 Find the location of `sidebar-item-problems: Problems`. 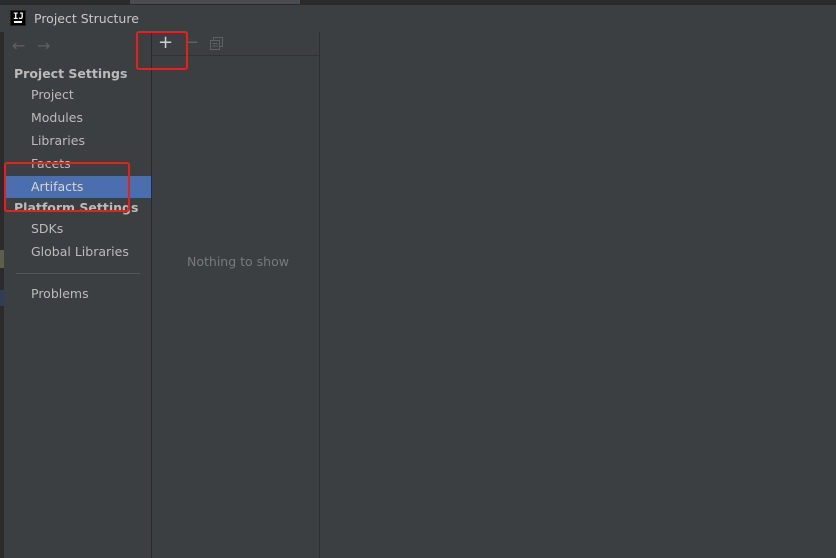

sidebar-item-problems: Problems is located at coordinates (77, 294).